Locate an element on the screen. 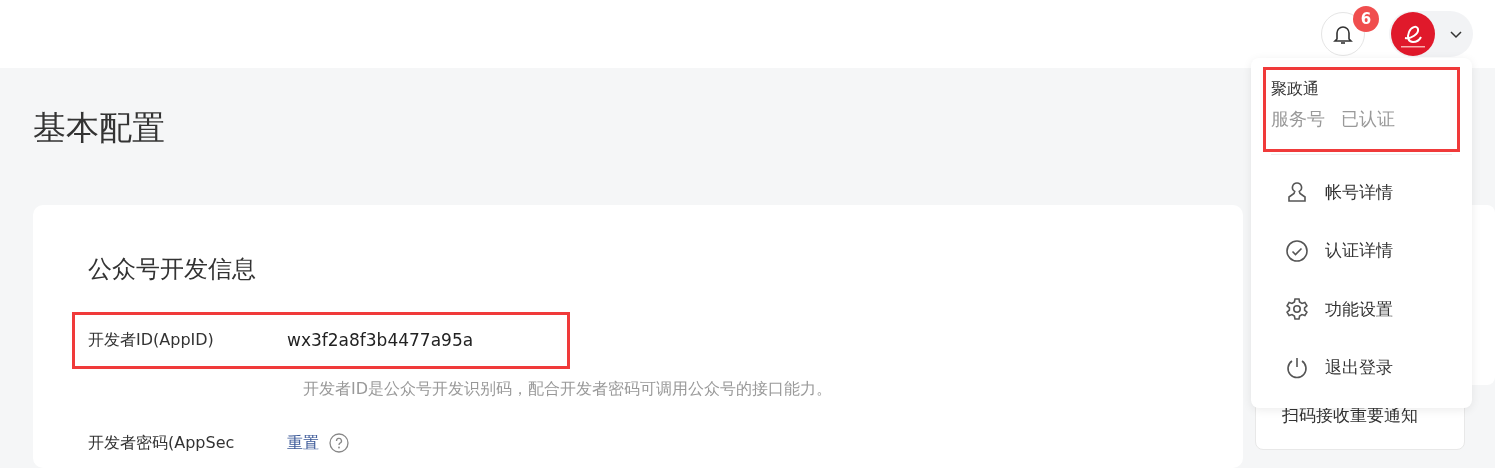  field-description: 开发者ID是公众号开发识别码，配合开发者密码可调用公众号的接口能力。 is located at coordinates (568, 388).